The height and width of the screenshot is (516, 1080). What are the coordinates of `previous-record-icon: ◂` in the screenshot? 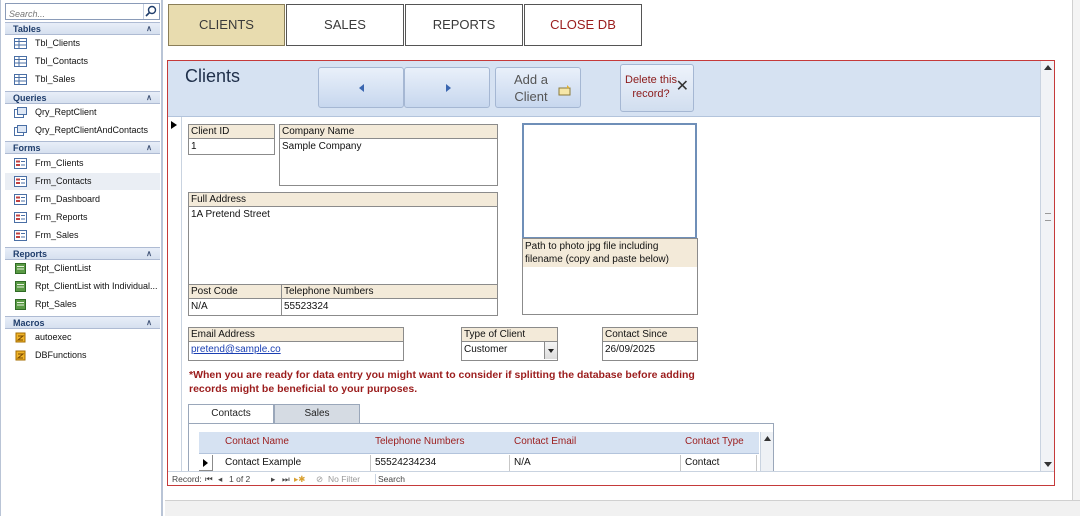 It's located at (220, 479).